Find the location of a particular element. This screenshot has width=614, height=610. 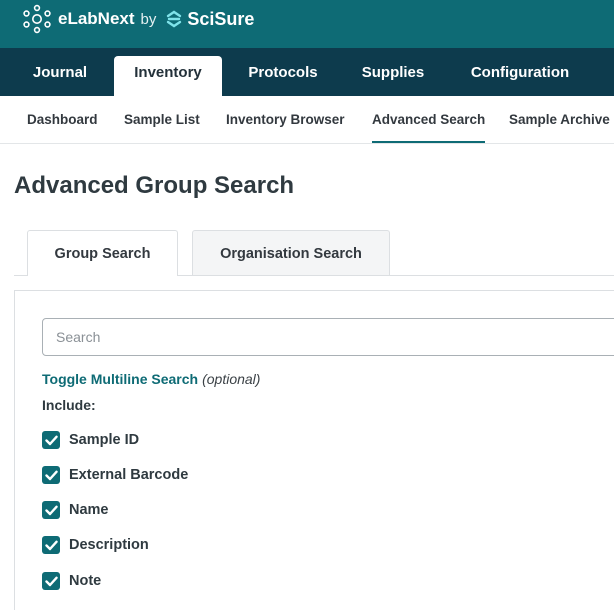

search-input is located at coordinates (328, 337).